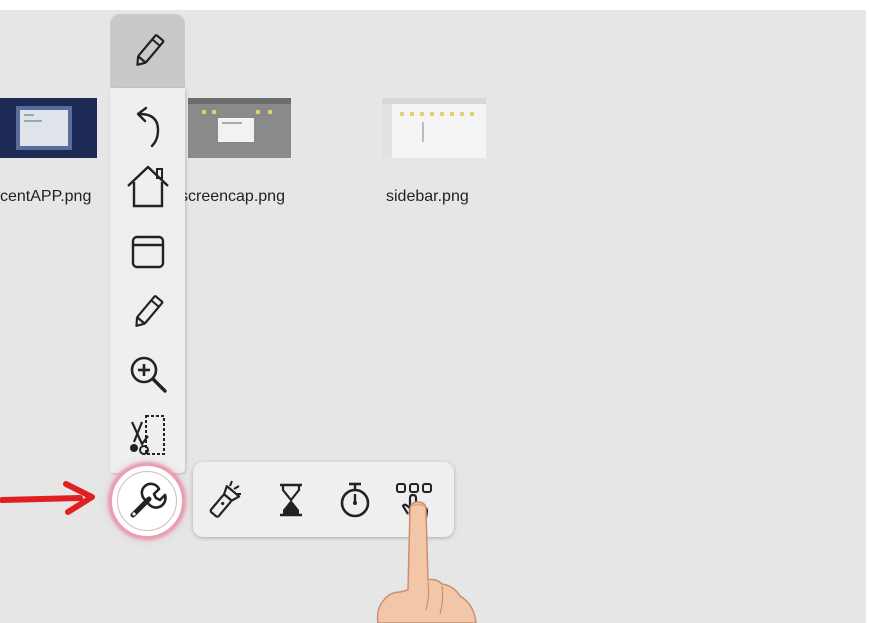 This screenshot has width=869, height=623. I want to click on wrench-icon, so click(148, 500).